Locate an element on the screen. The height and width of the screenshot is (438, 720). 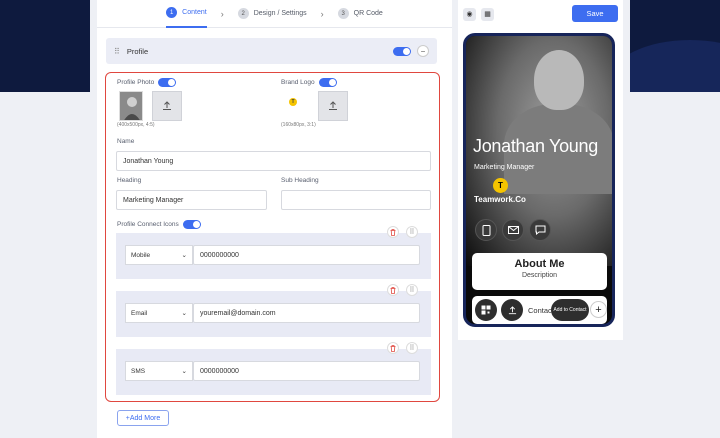
step-number: 2 is located at coordinates (243, 13).